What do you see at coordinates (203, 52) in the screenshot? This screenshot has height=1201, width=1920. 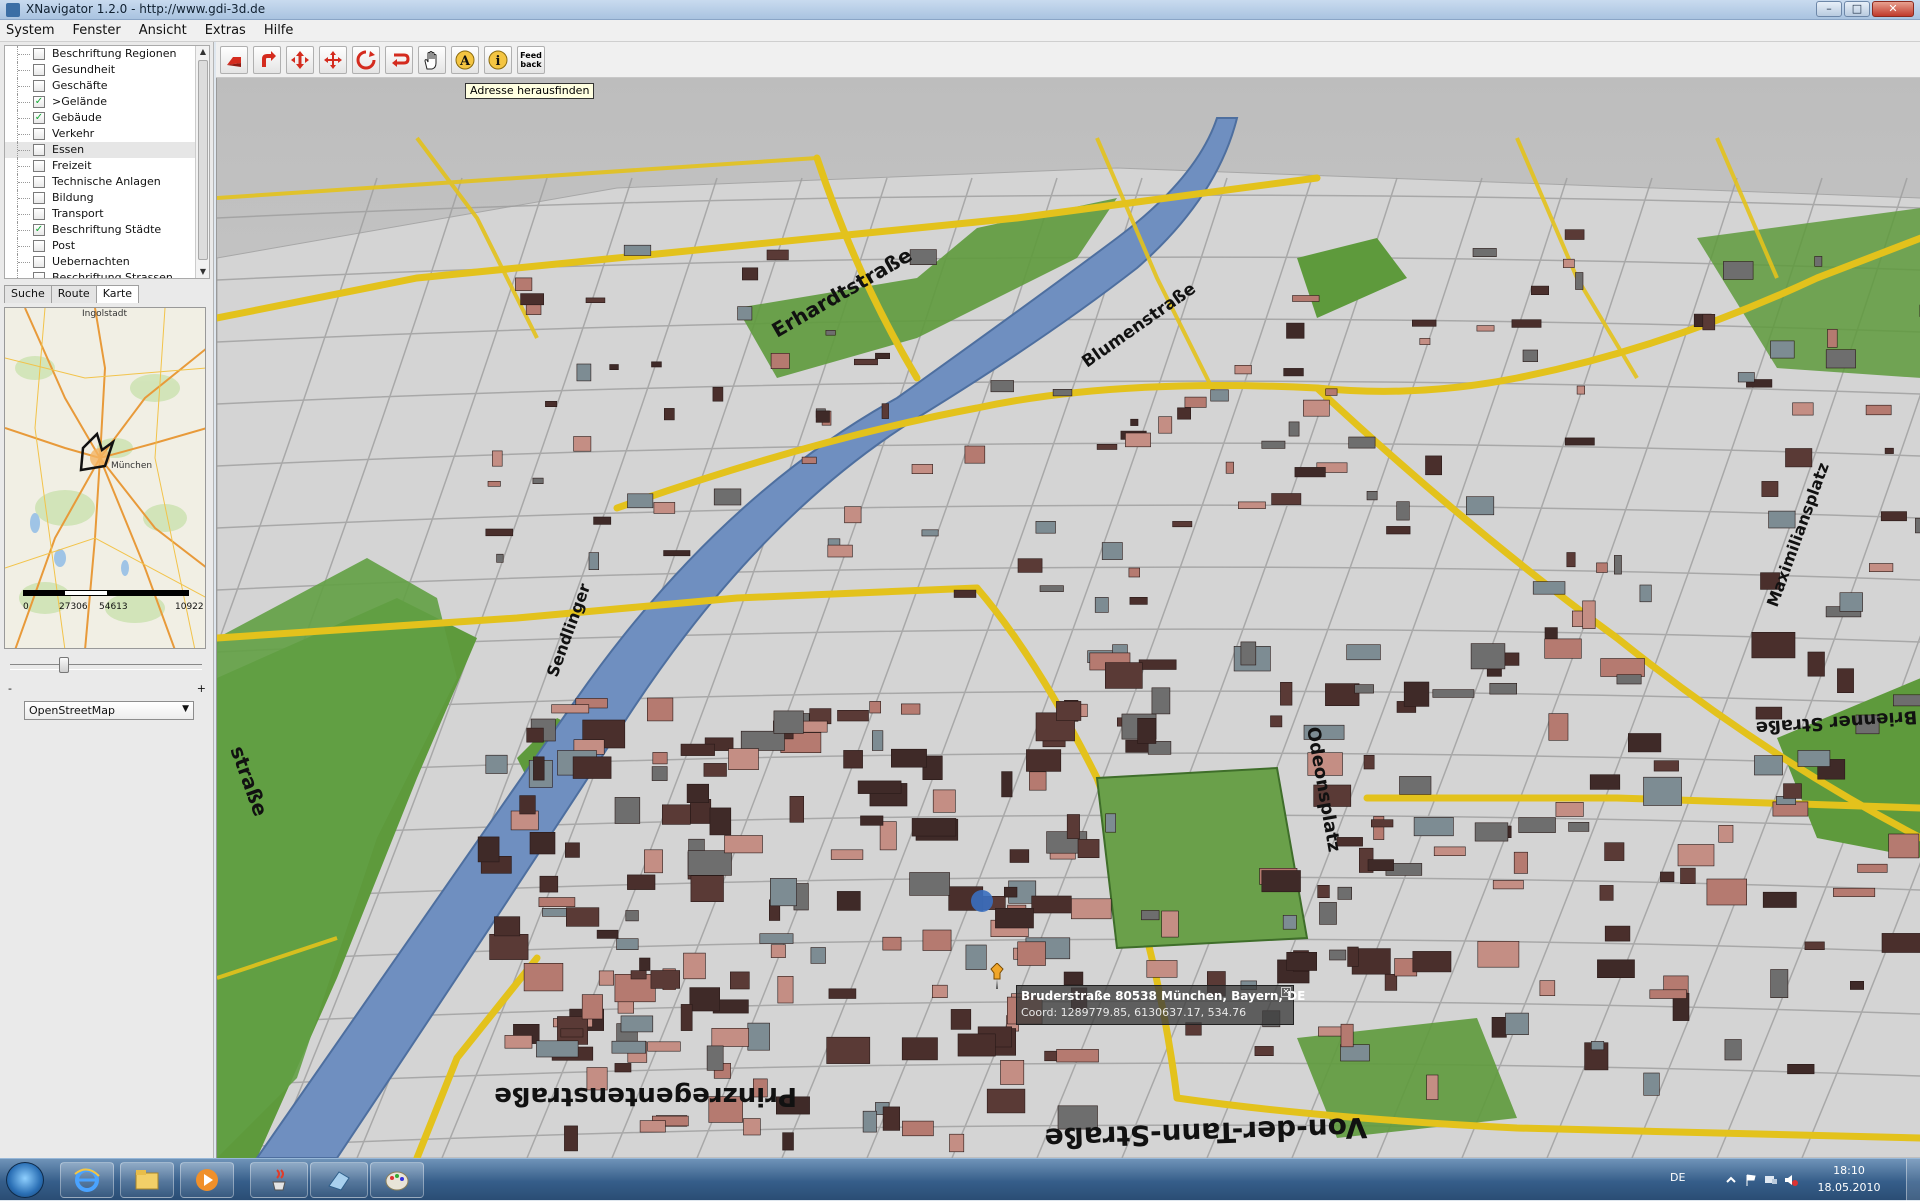 I see `scroll-up-arrow-icon: ▲` at bounding box center [203, 52].